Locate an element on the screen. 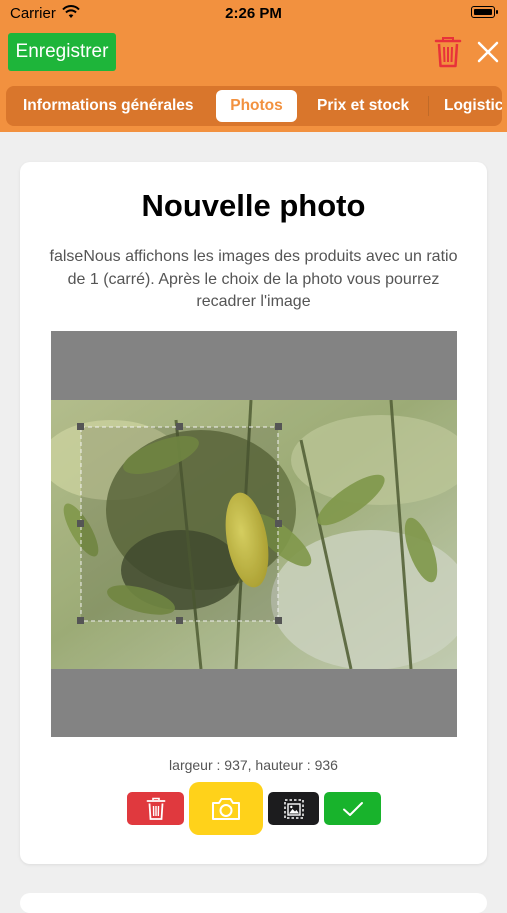 This screenshot has height=913, width=507. status-bar: Carrier 2:26 PM is located at coordinates (253, 14).